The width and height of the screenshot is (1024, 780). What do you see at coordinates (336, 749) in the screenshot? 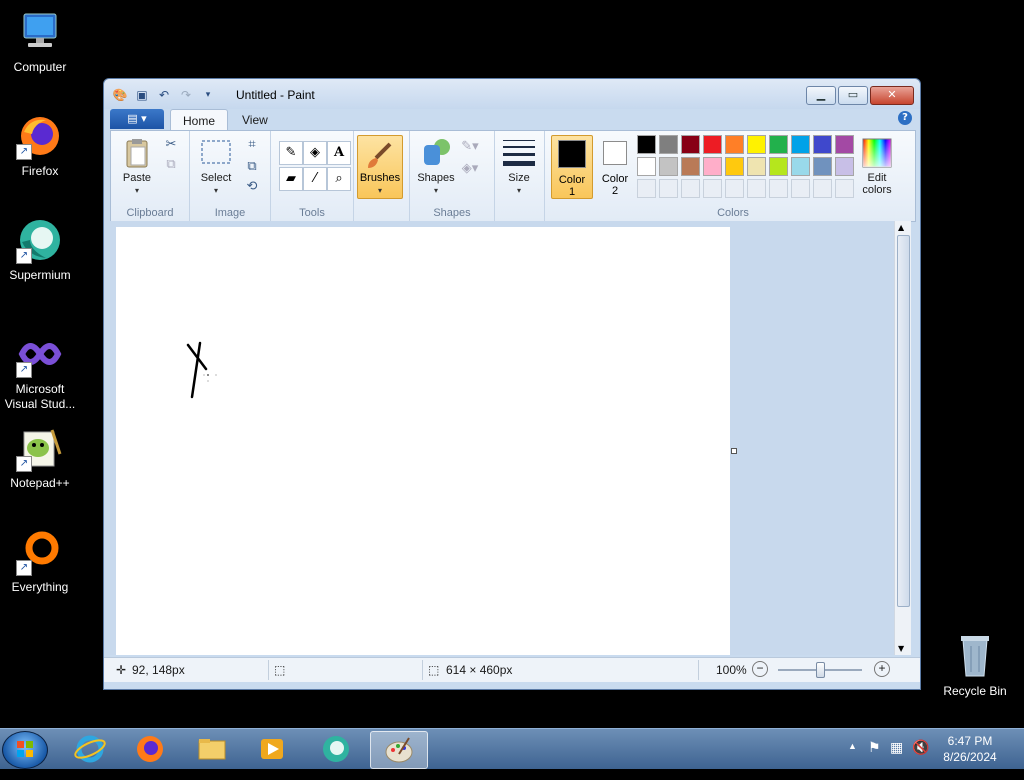
I see `taskbar-supermium-icon` at bounding box center [336, 749].